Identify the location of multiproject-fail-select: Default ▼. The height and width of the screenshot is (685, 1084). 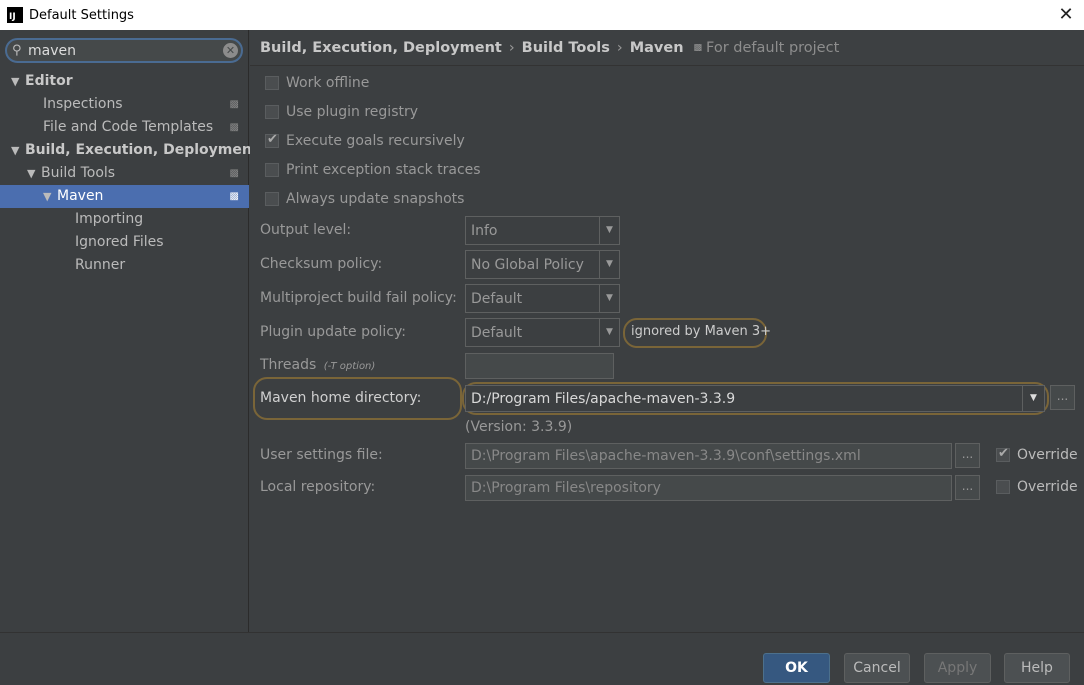
(542, 298).